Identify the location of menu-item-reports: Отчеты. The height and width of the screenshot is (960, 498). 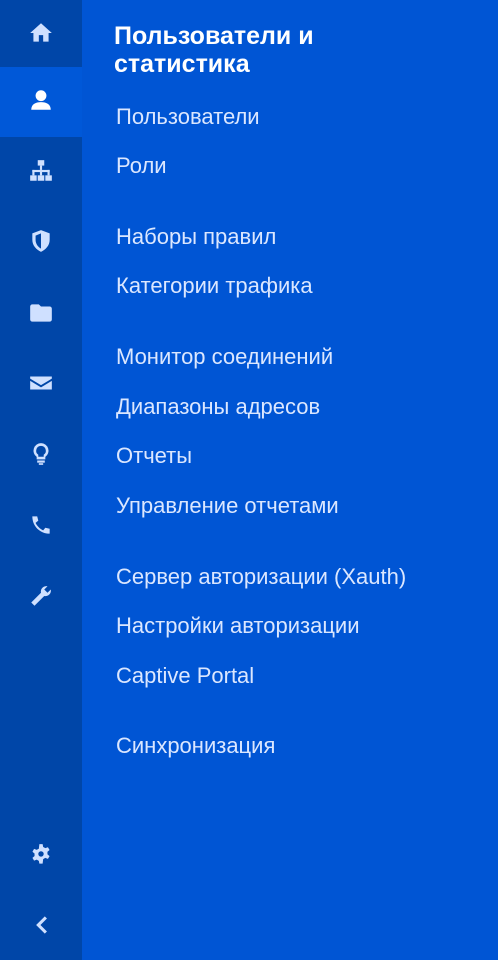
(154, 456).